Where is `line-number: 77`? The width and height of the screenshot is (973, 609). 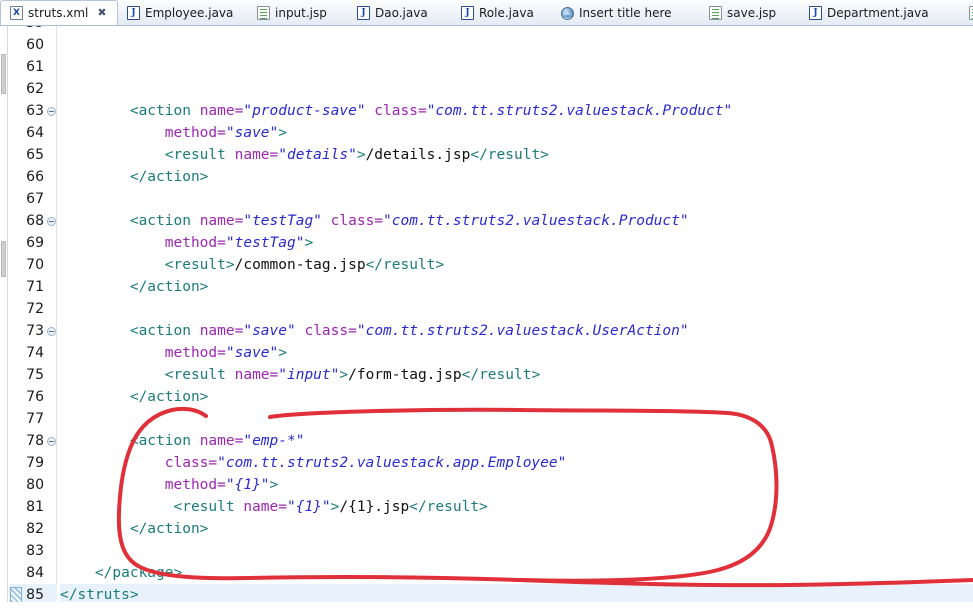
line-number: 77 is located at coordinates (35, 419).